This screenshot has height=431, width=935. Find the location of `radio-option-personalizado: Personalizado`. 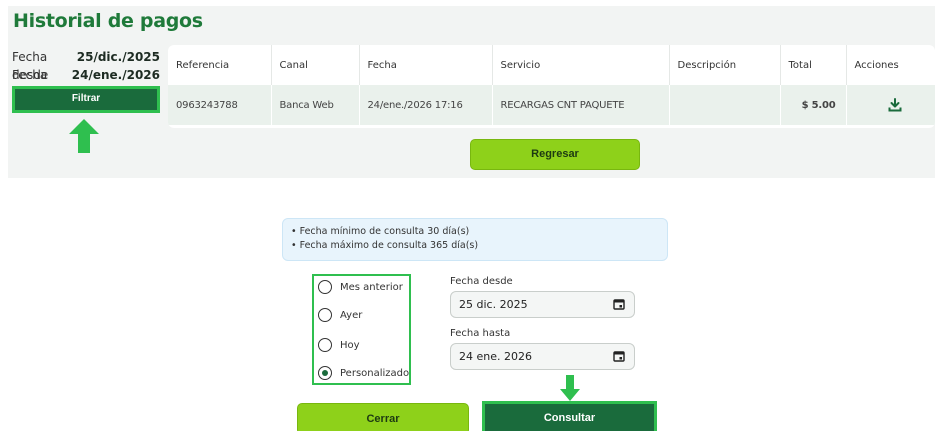

radio-option-personalizado: Personalizado is located at coordinates (363, 373).